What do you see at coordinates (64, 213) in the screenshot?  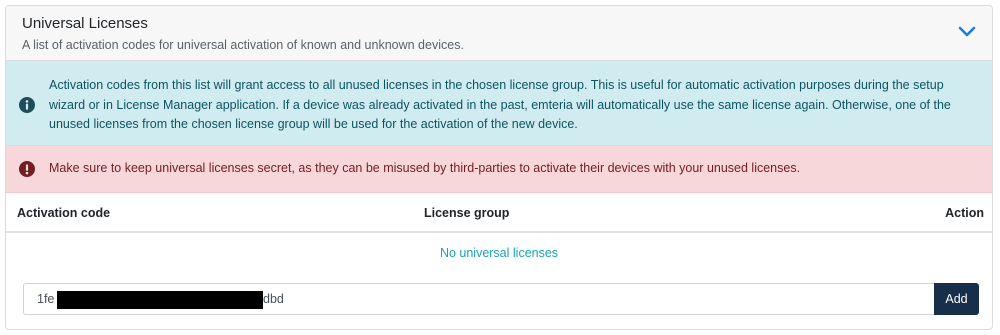 I see `column-header-activation-code: Activation code` at bounding box center [64, 213].